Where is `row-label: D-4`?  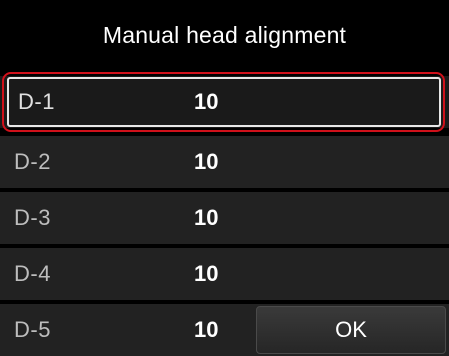
row-label: D-4 is located at coordinates (32, 273).